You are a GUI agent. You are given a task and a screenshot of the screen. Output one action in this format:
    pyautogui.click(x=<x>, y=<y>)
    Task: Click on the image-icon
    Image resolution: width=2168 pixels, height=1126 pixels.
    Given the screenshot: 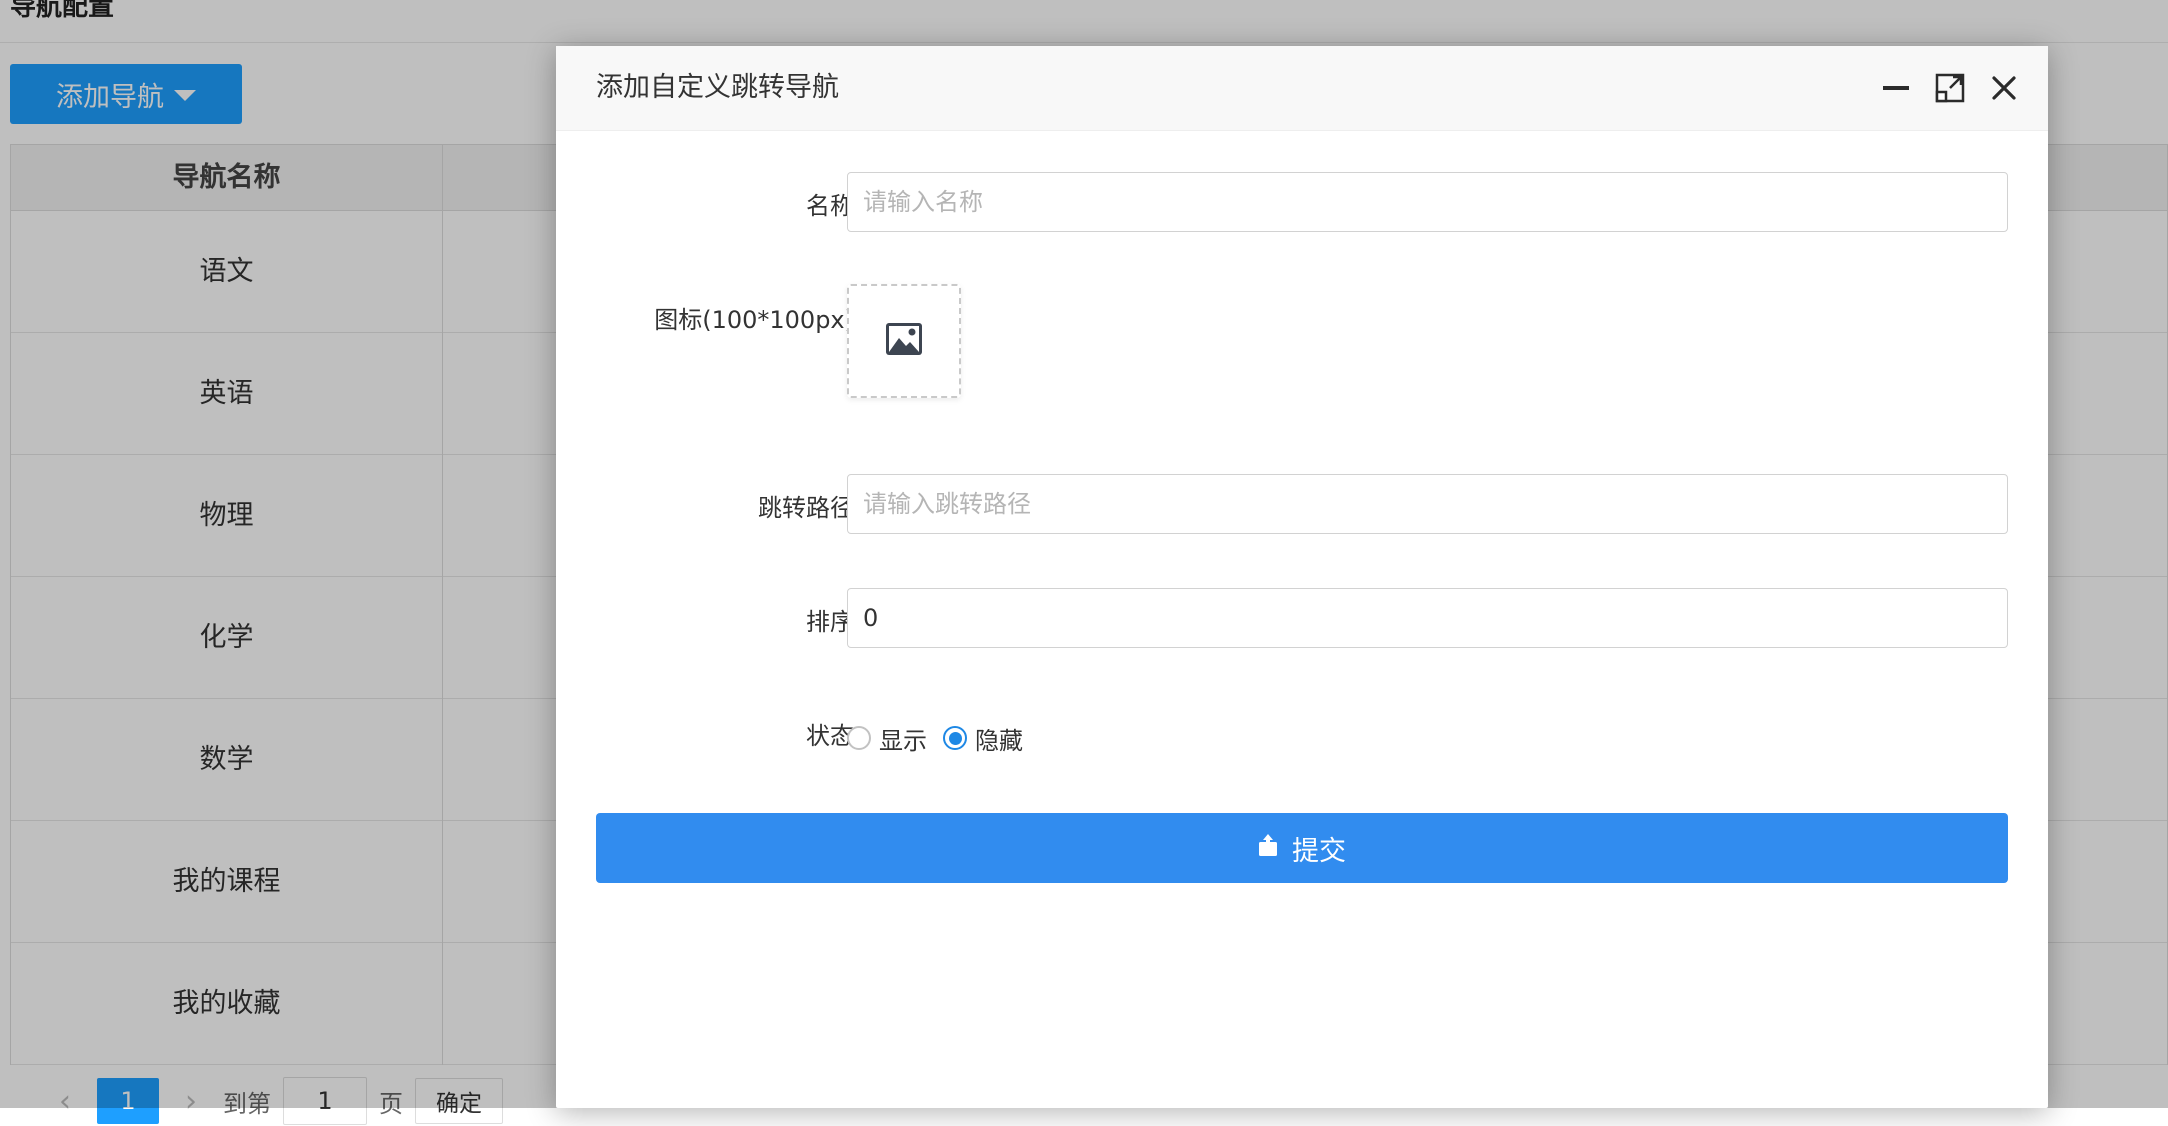 What is the action you would take?
    pyautogui.click(x=904, y=341)
    